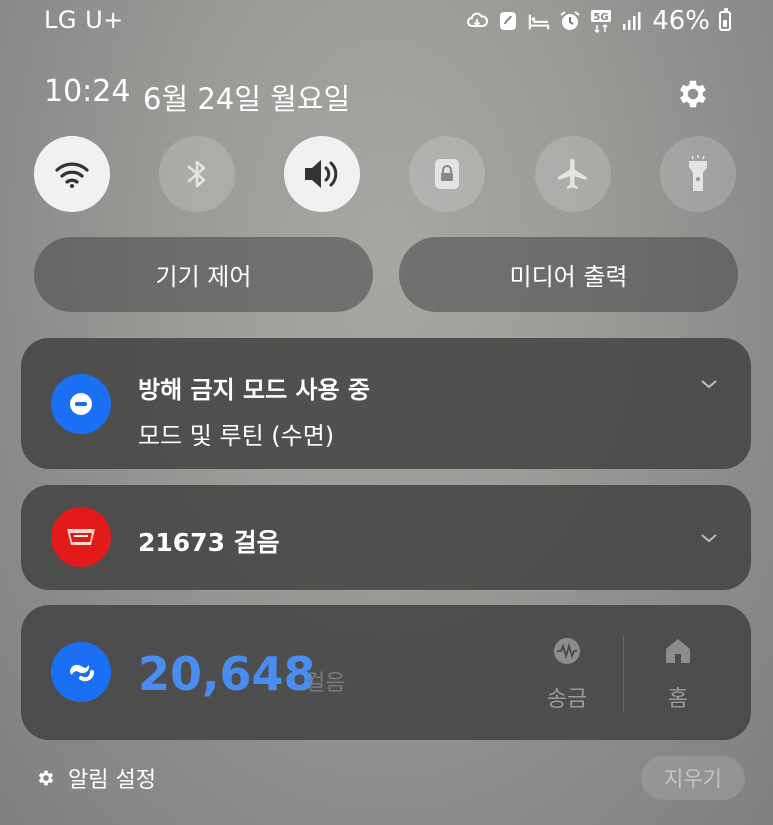  Describe the element at coordinates (386, 537) in the screenshot. I see `steps-notification: 21673 걸음` at that location.